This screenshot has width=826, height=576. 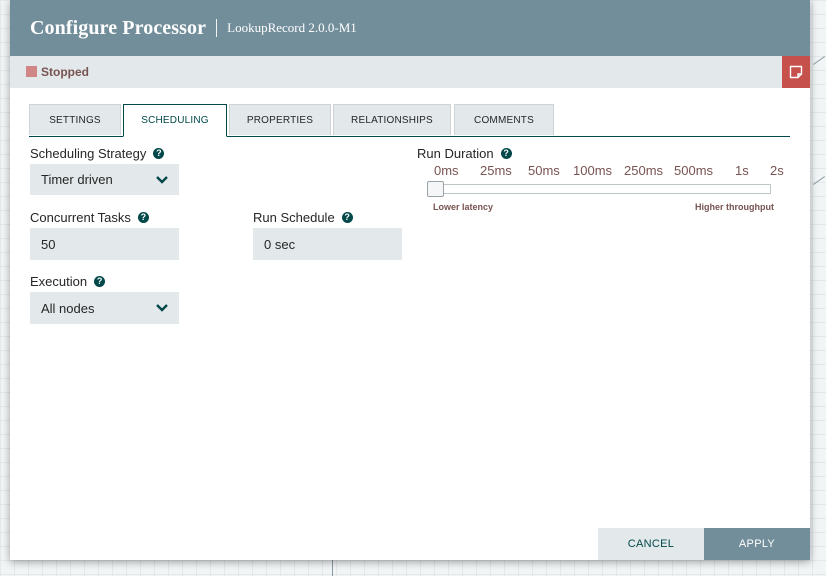 I want to click on run-duration-scale: 0ms 25ms 50ms 100ms 250ms 500ms 1s 2s, so click(x=609, y=171).